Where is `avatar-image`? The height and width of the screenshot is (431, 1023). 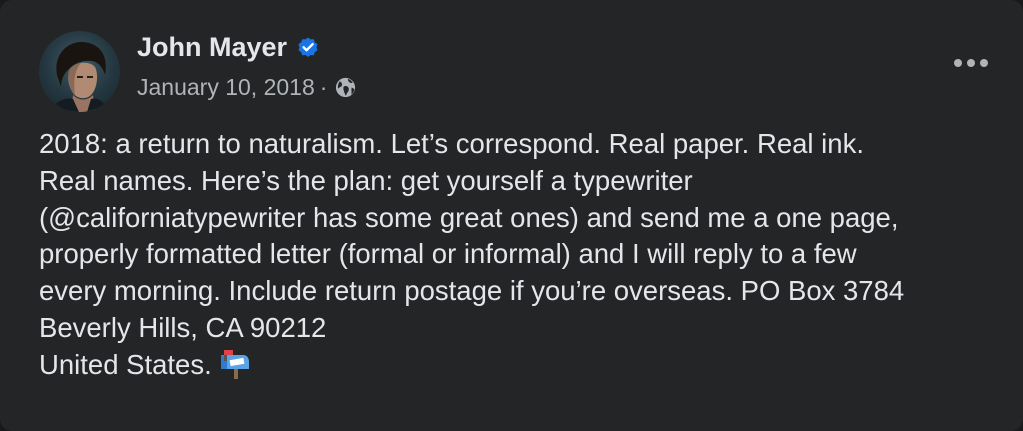 avatar-image is located at coordinates (79, 76).